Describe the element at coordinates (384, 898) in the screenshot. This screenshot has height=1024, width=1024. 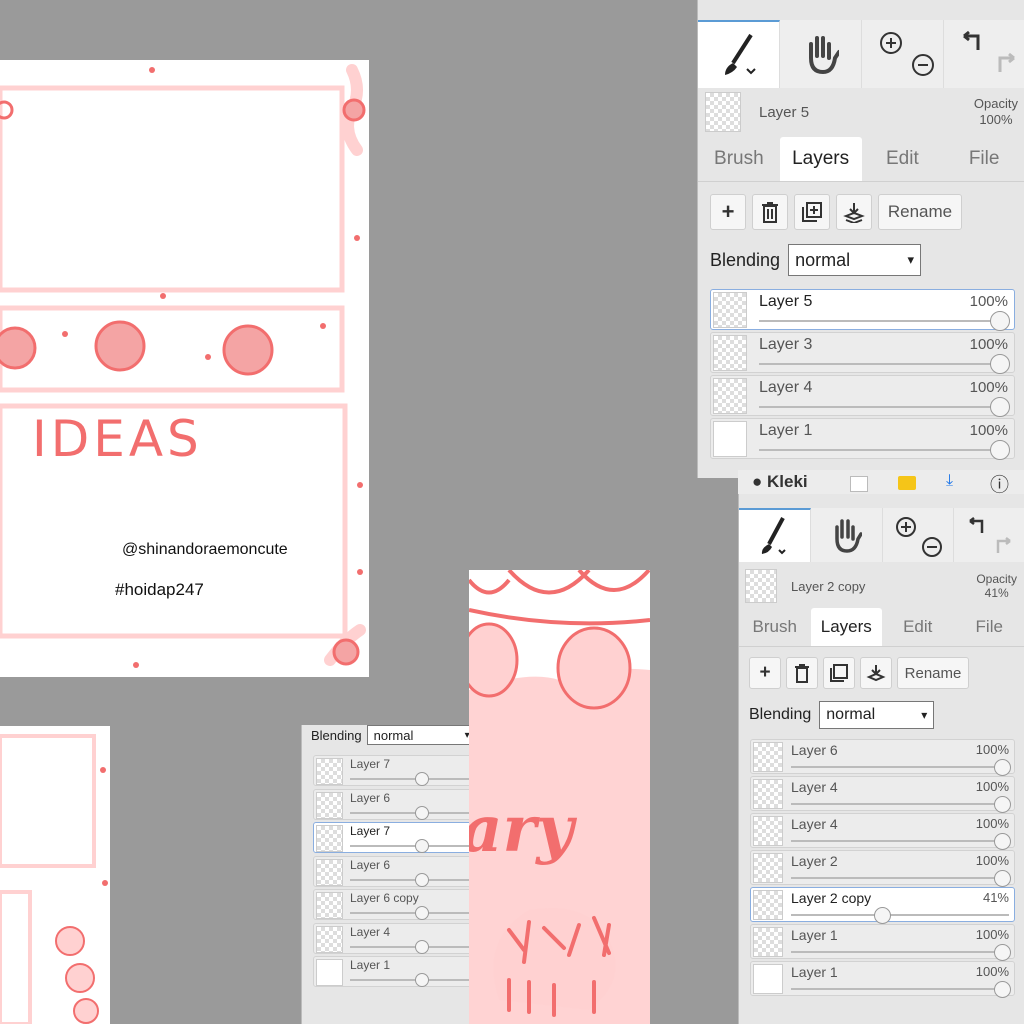
I see `layer-name: Layer 6 copy` at that location.